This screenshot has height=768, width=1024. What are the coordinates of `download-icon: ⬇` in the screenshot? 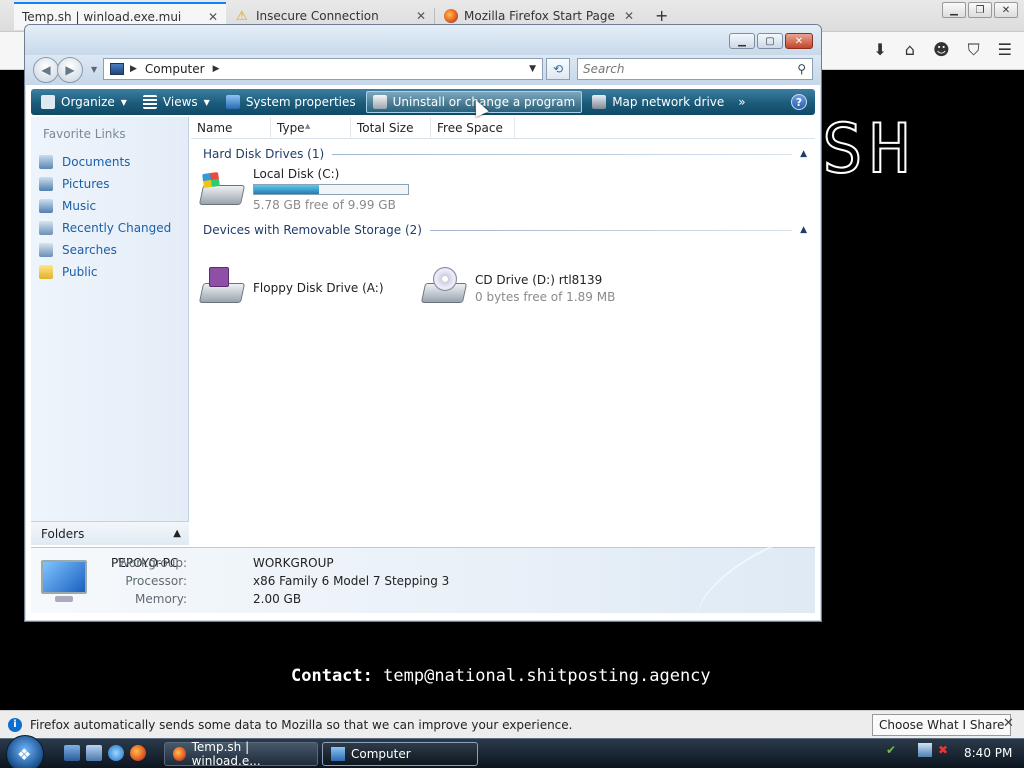 It's located at (879, 50).